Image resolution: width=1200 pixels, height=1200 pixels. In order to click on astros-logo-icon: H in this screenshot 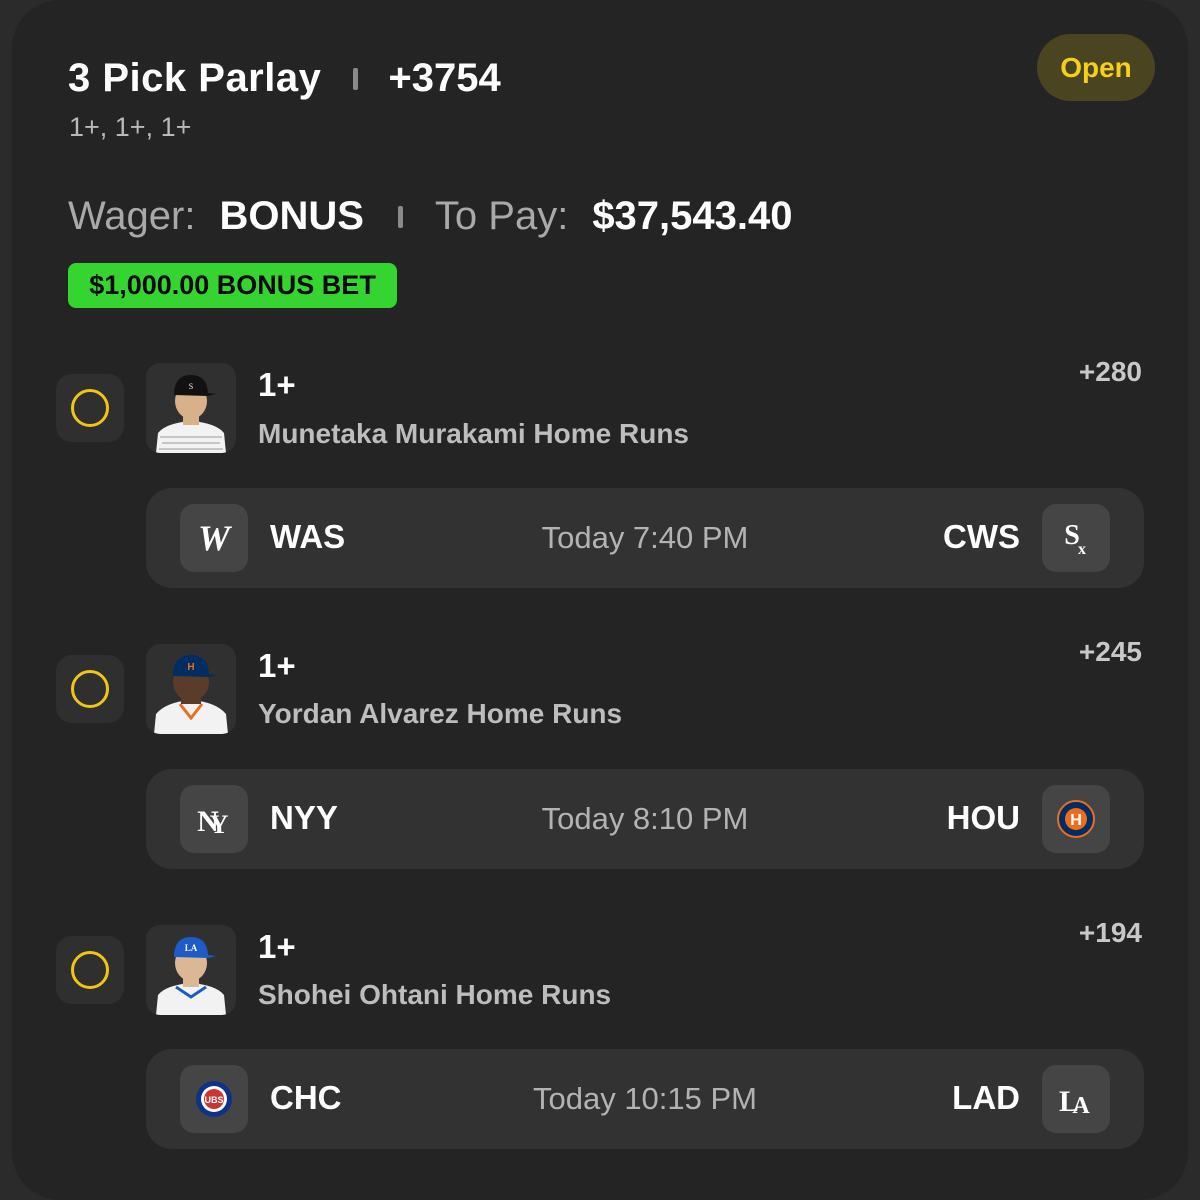, I will do `click(1076, 819)`.